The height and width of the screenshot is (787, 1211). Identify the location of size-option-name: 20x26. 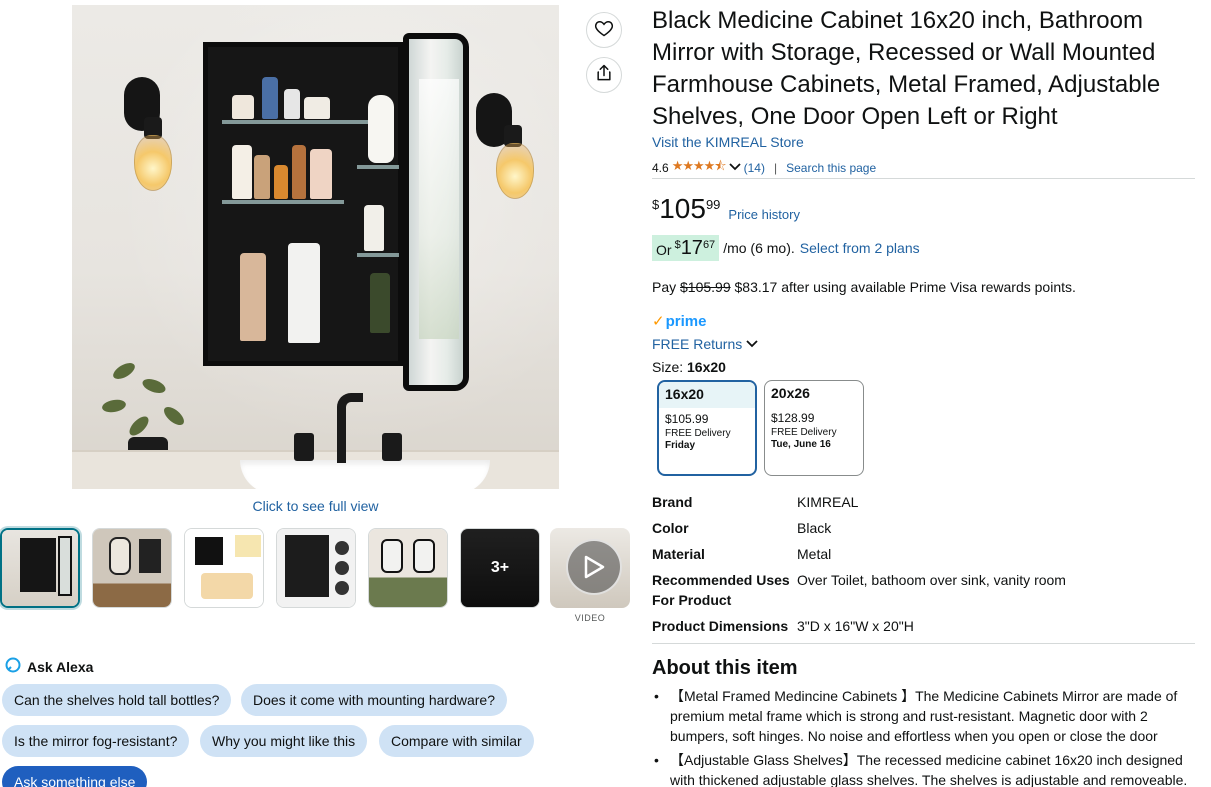
(790, 393).